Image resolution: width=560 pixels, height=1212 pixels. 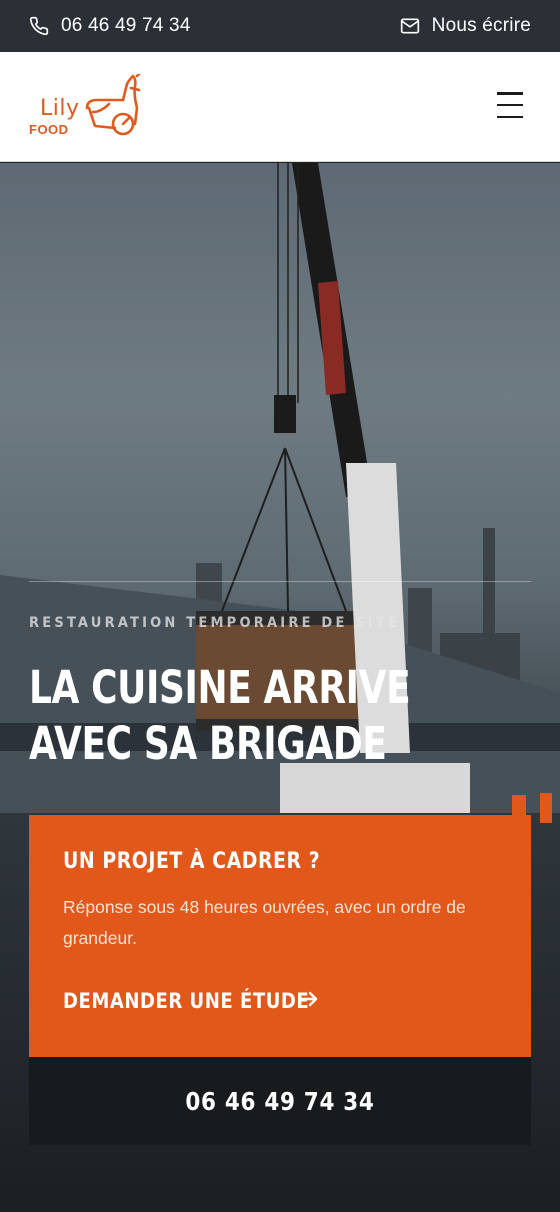 I want to click on lily-food-logo: Lily FOOD, so click(x=85, y=107).